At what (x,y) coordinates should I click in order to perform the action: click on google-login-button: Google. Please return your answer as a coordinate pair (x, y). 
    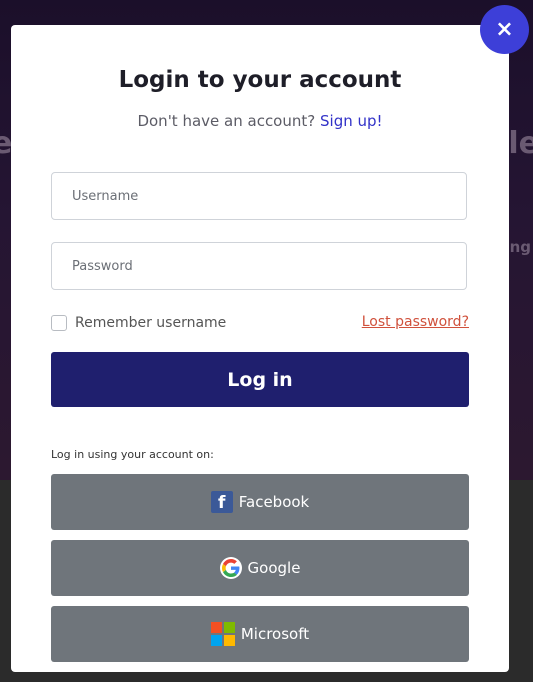
    Looking at the image, I should click on (260, 568).